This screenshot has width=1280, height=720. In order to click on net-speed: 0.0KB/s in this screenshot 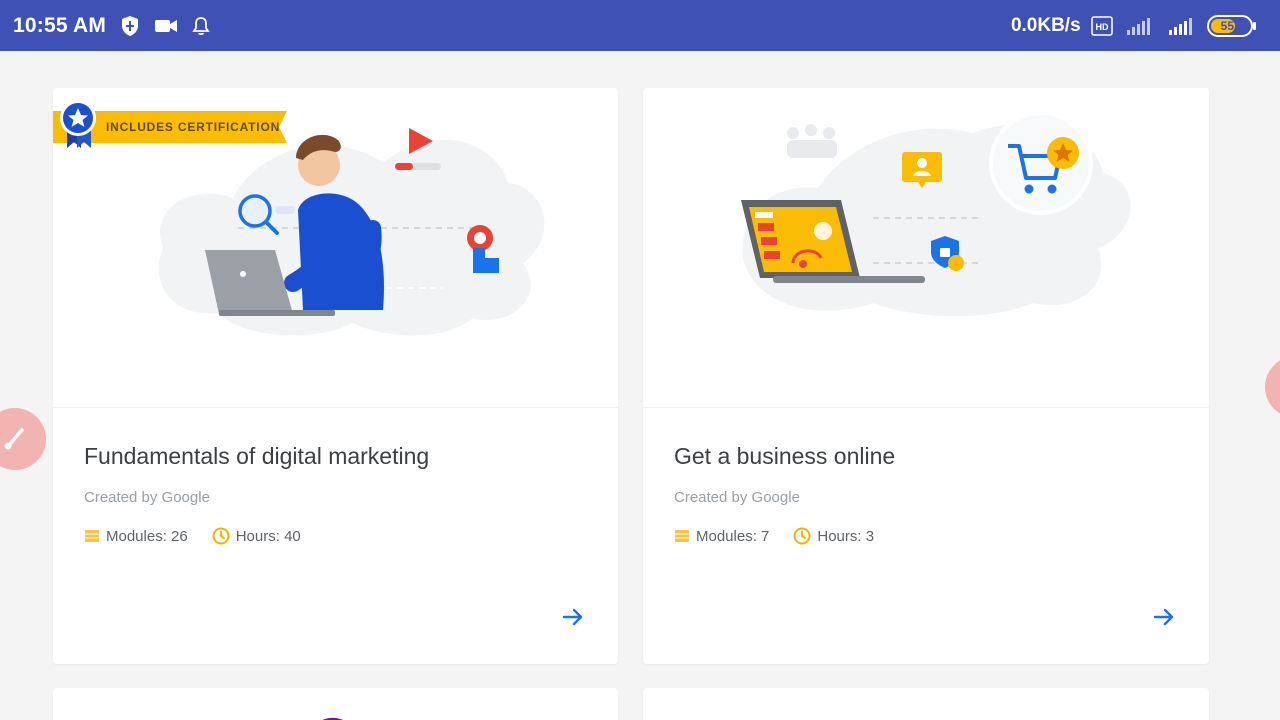, I will do `click(1045, 25)`.